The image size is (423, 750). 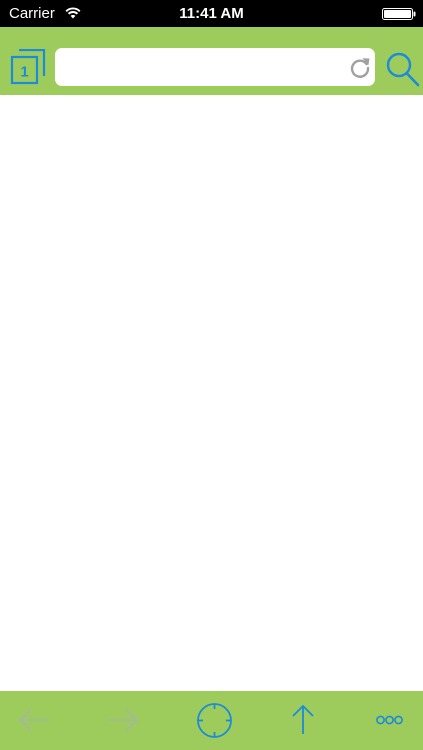 I want to click on battery-icon, so click(x=399, y=14).